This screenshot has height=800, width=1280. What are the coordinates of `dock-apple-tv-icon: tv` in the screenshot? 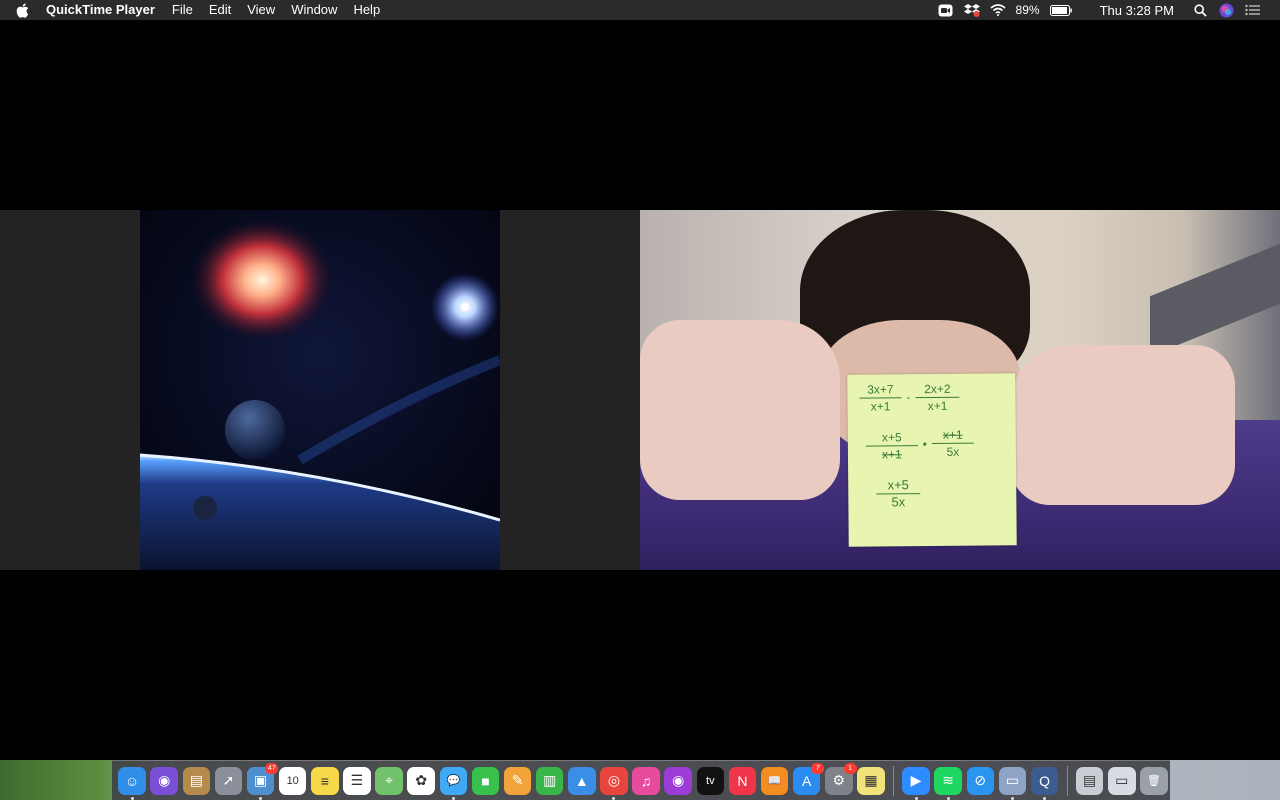 It's located at (710, 780).